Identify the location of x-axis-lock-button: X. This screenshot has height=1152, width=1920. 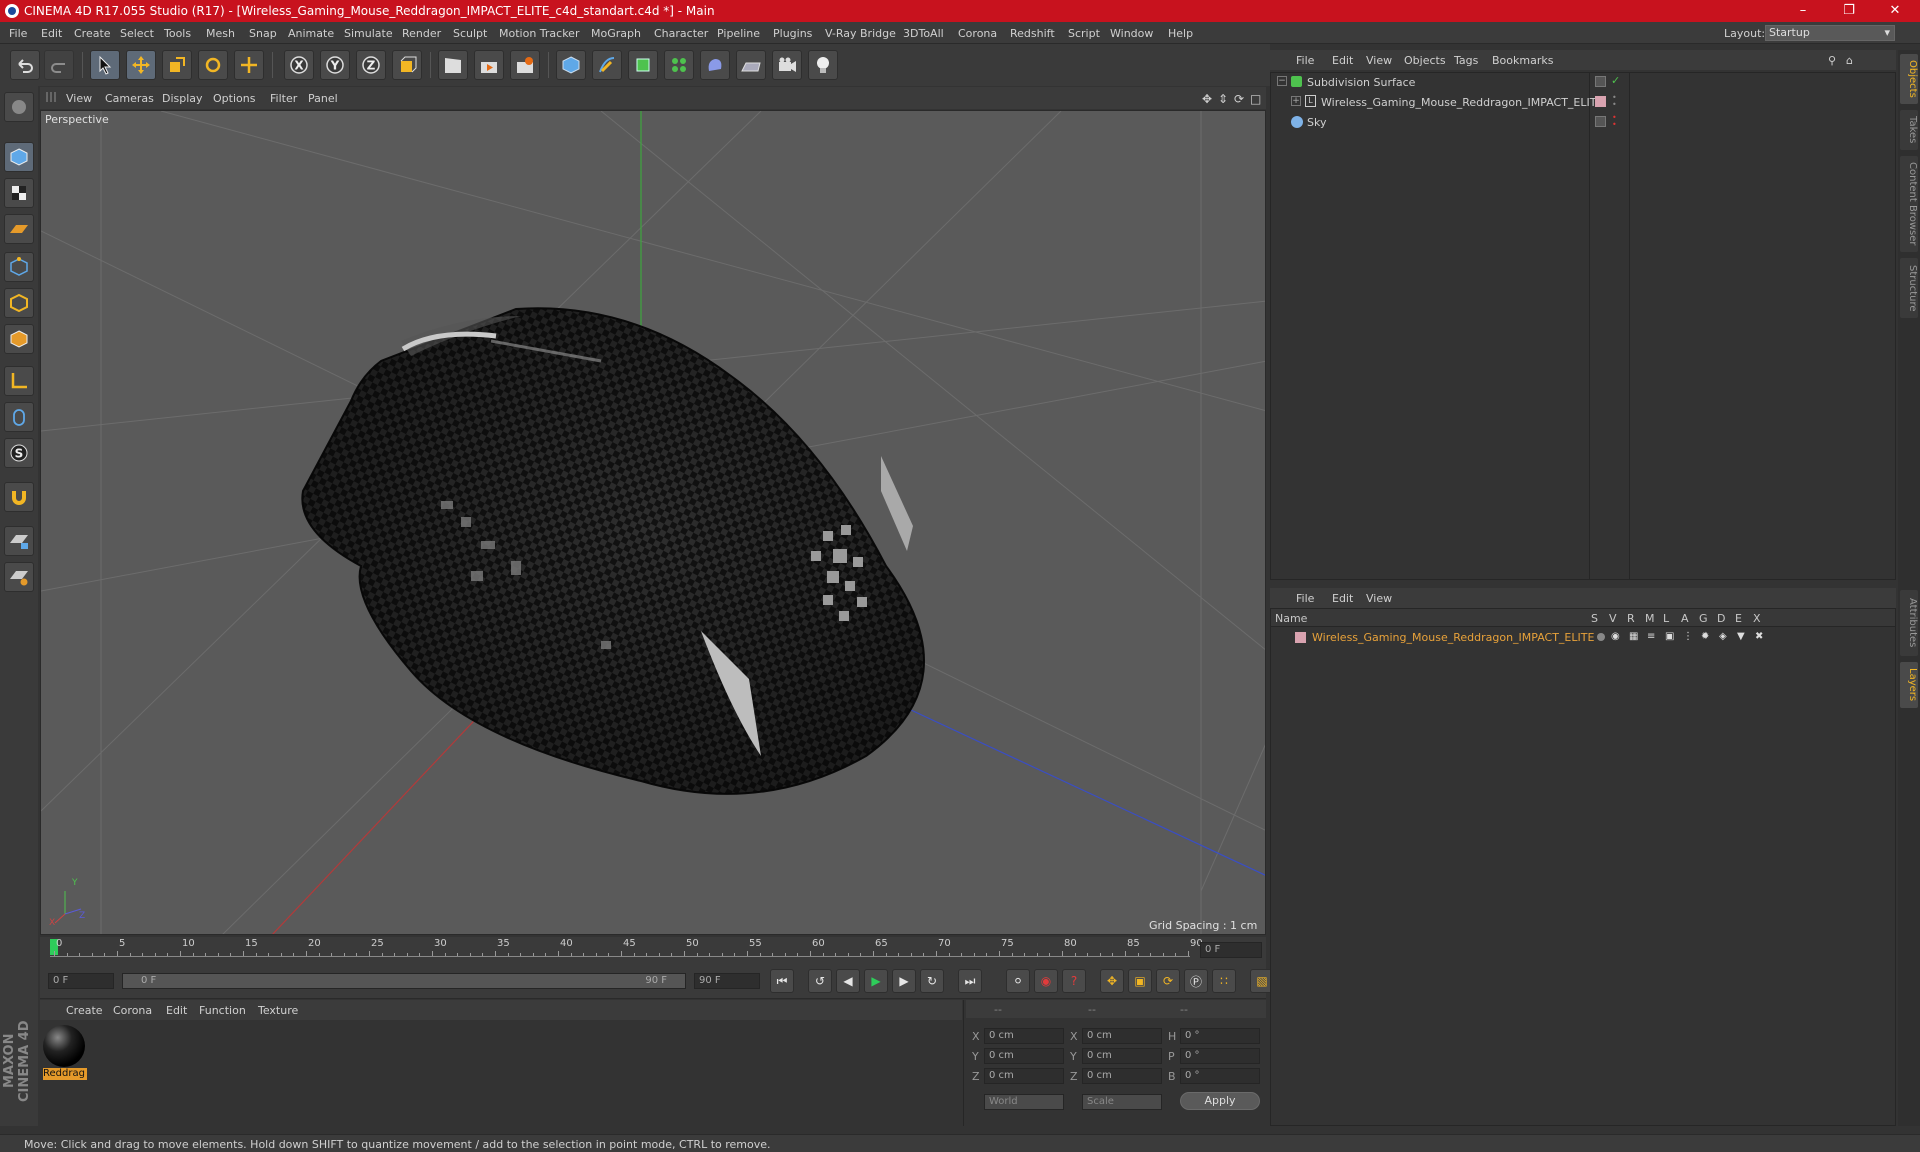
(299, 65).